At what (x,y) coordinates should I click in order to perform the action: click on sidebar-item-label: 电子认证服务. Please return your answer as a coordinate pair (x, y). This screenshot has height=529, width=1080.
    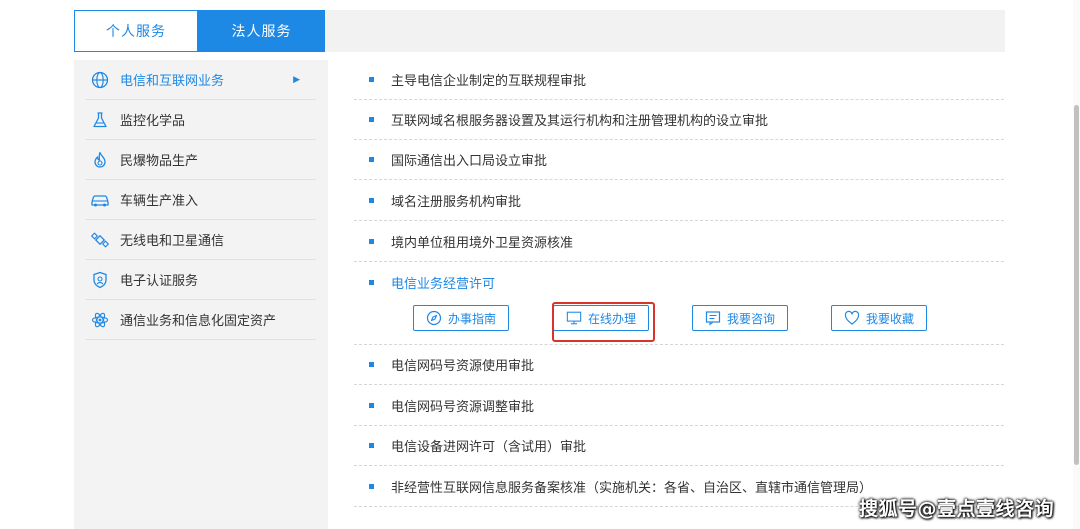
    Looking at the image, I should click on (159, 281).